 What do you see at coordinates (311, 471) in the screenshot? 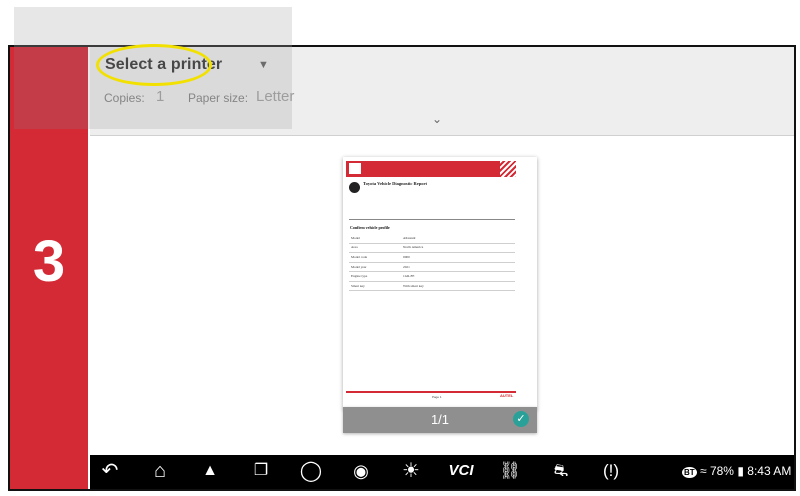
I see `browser-icon: ◯` at bounding box center [311, 471].